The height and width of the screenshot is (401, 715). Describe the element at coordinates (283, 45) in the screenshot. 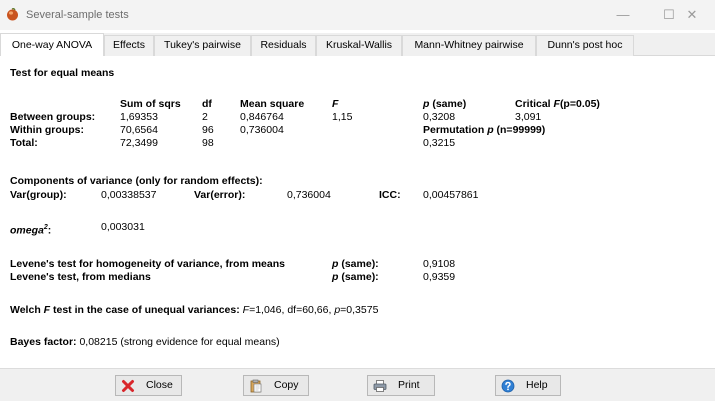

I see `tab-residuals: Residuals` at that location.